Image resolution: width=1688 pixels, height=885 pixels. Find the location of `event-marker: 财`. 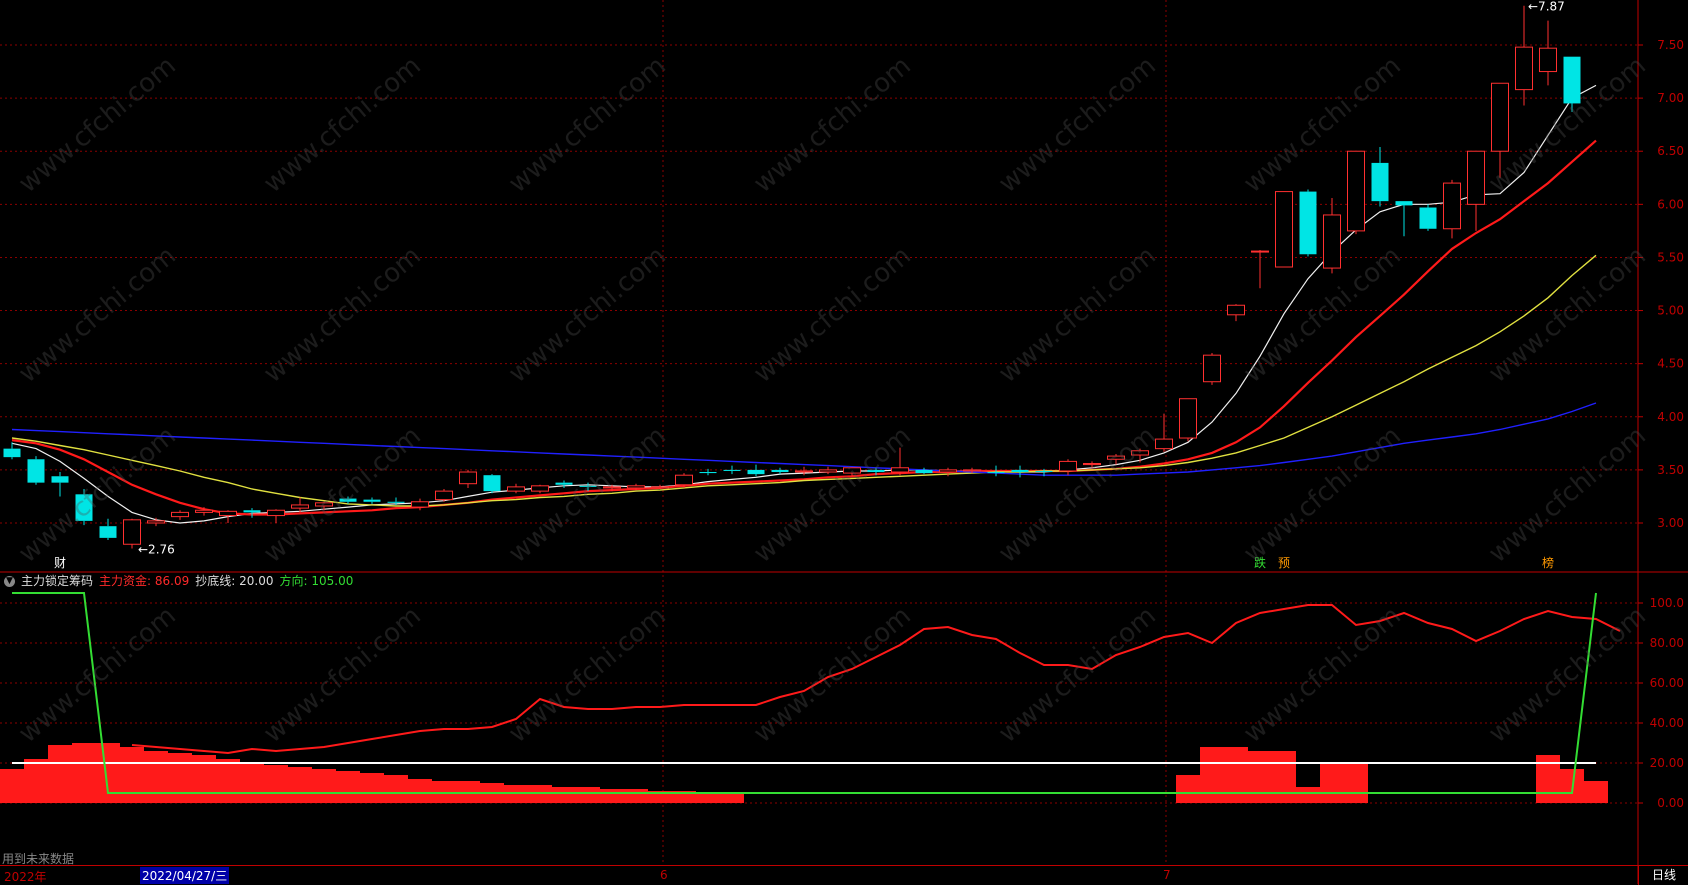

event-marker: 财 is located at coordinates (60, 563).